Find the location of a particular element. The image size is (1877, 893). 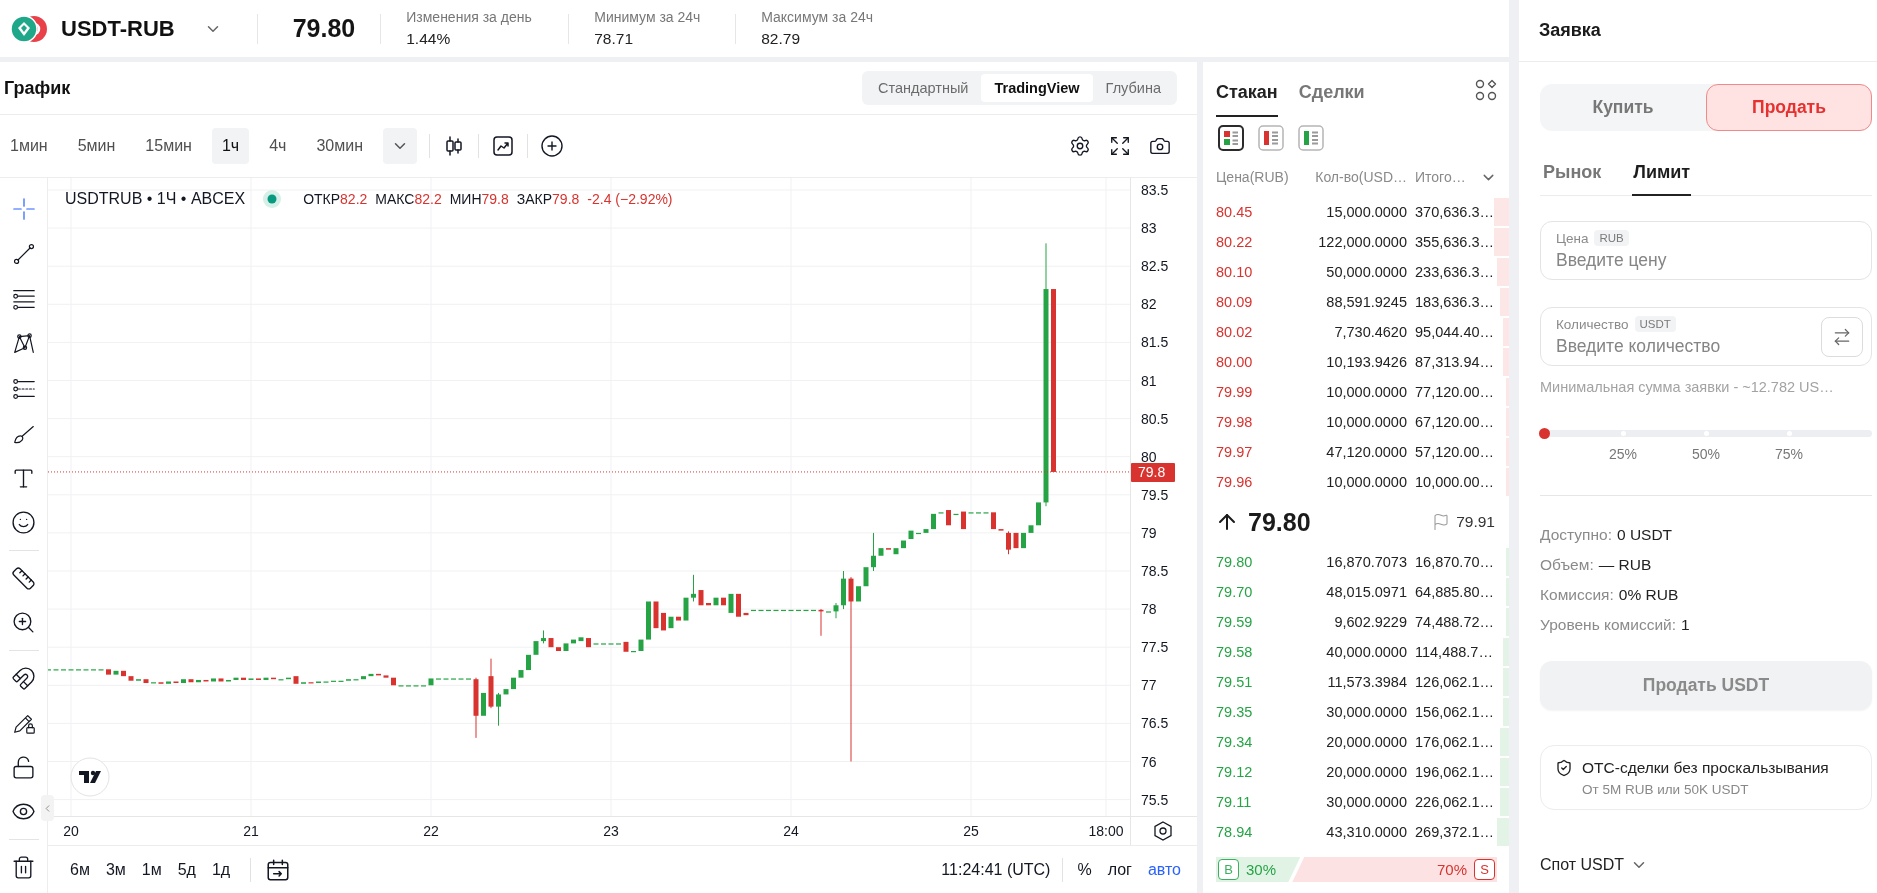

ohlc-reading: МИН79.8 is located at coordinates (479, 199).